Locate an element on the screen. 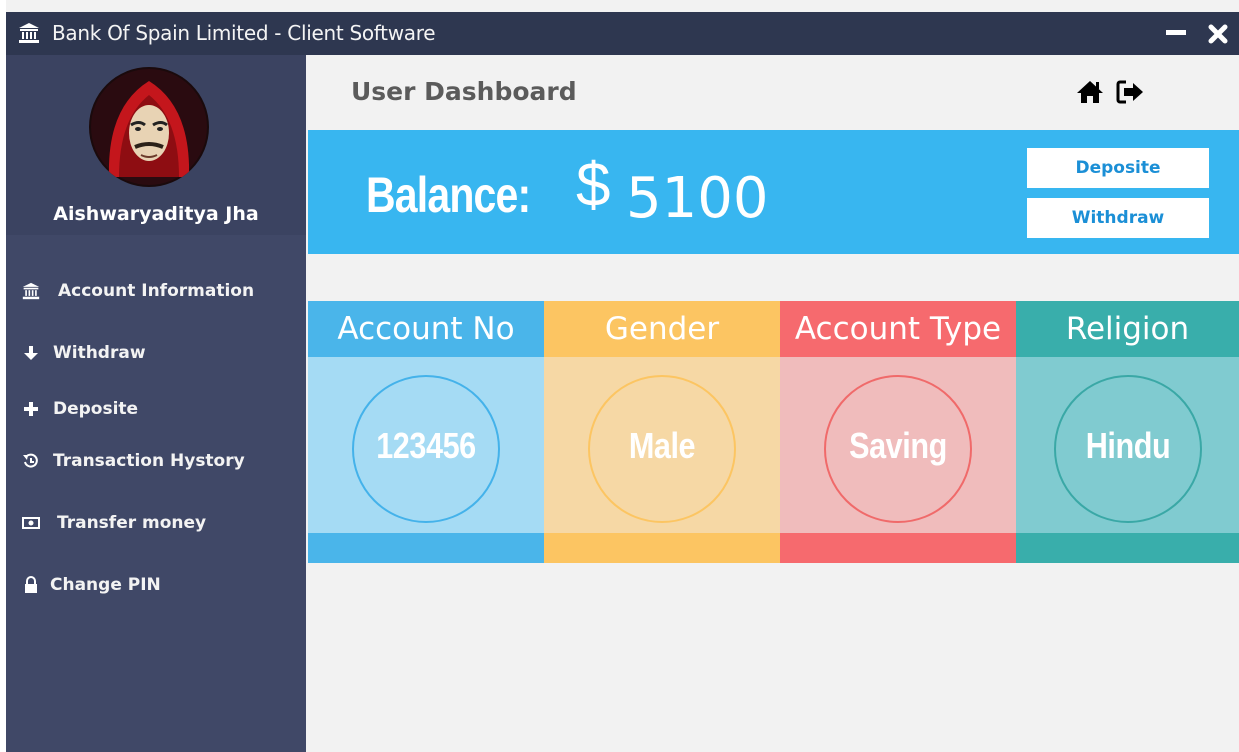  sidebar-item-label: Change PIN is located at coordinates (105, 585).